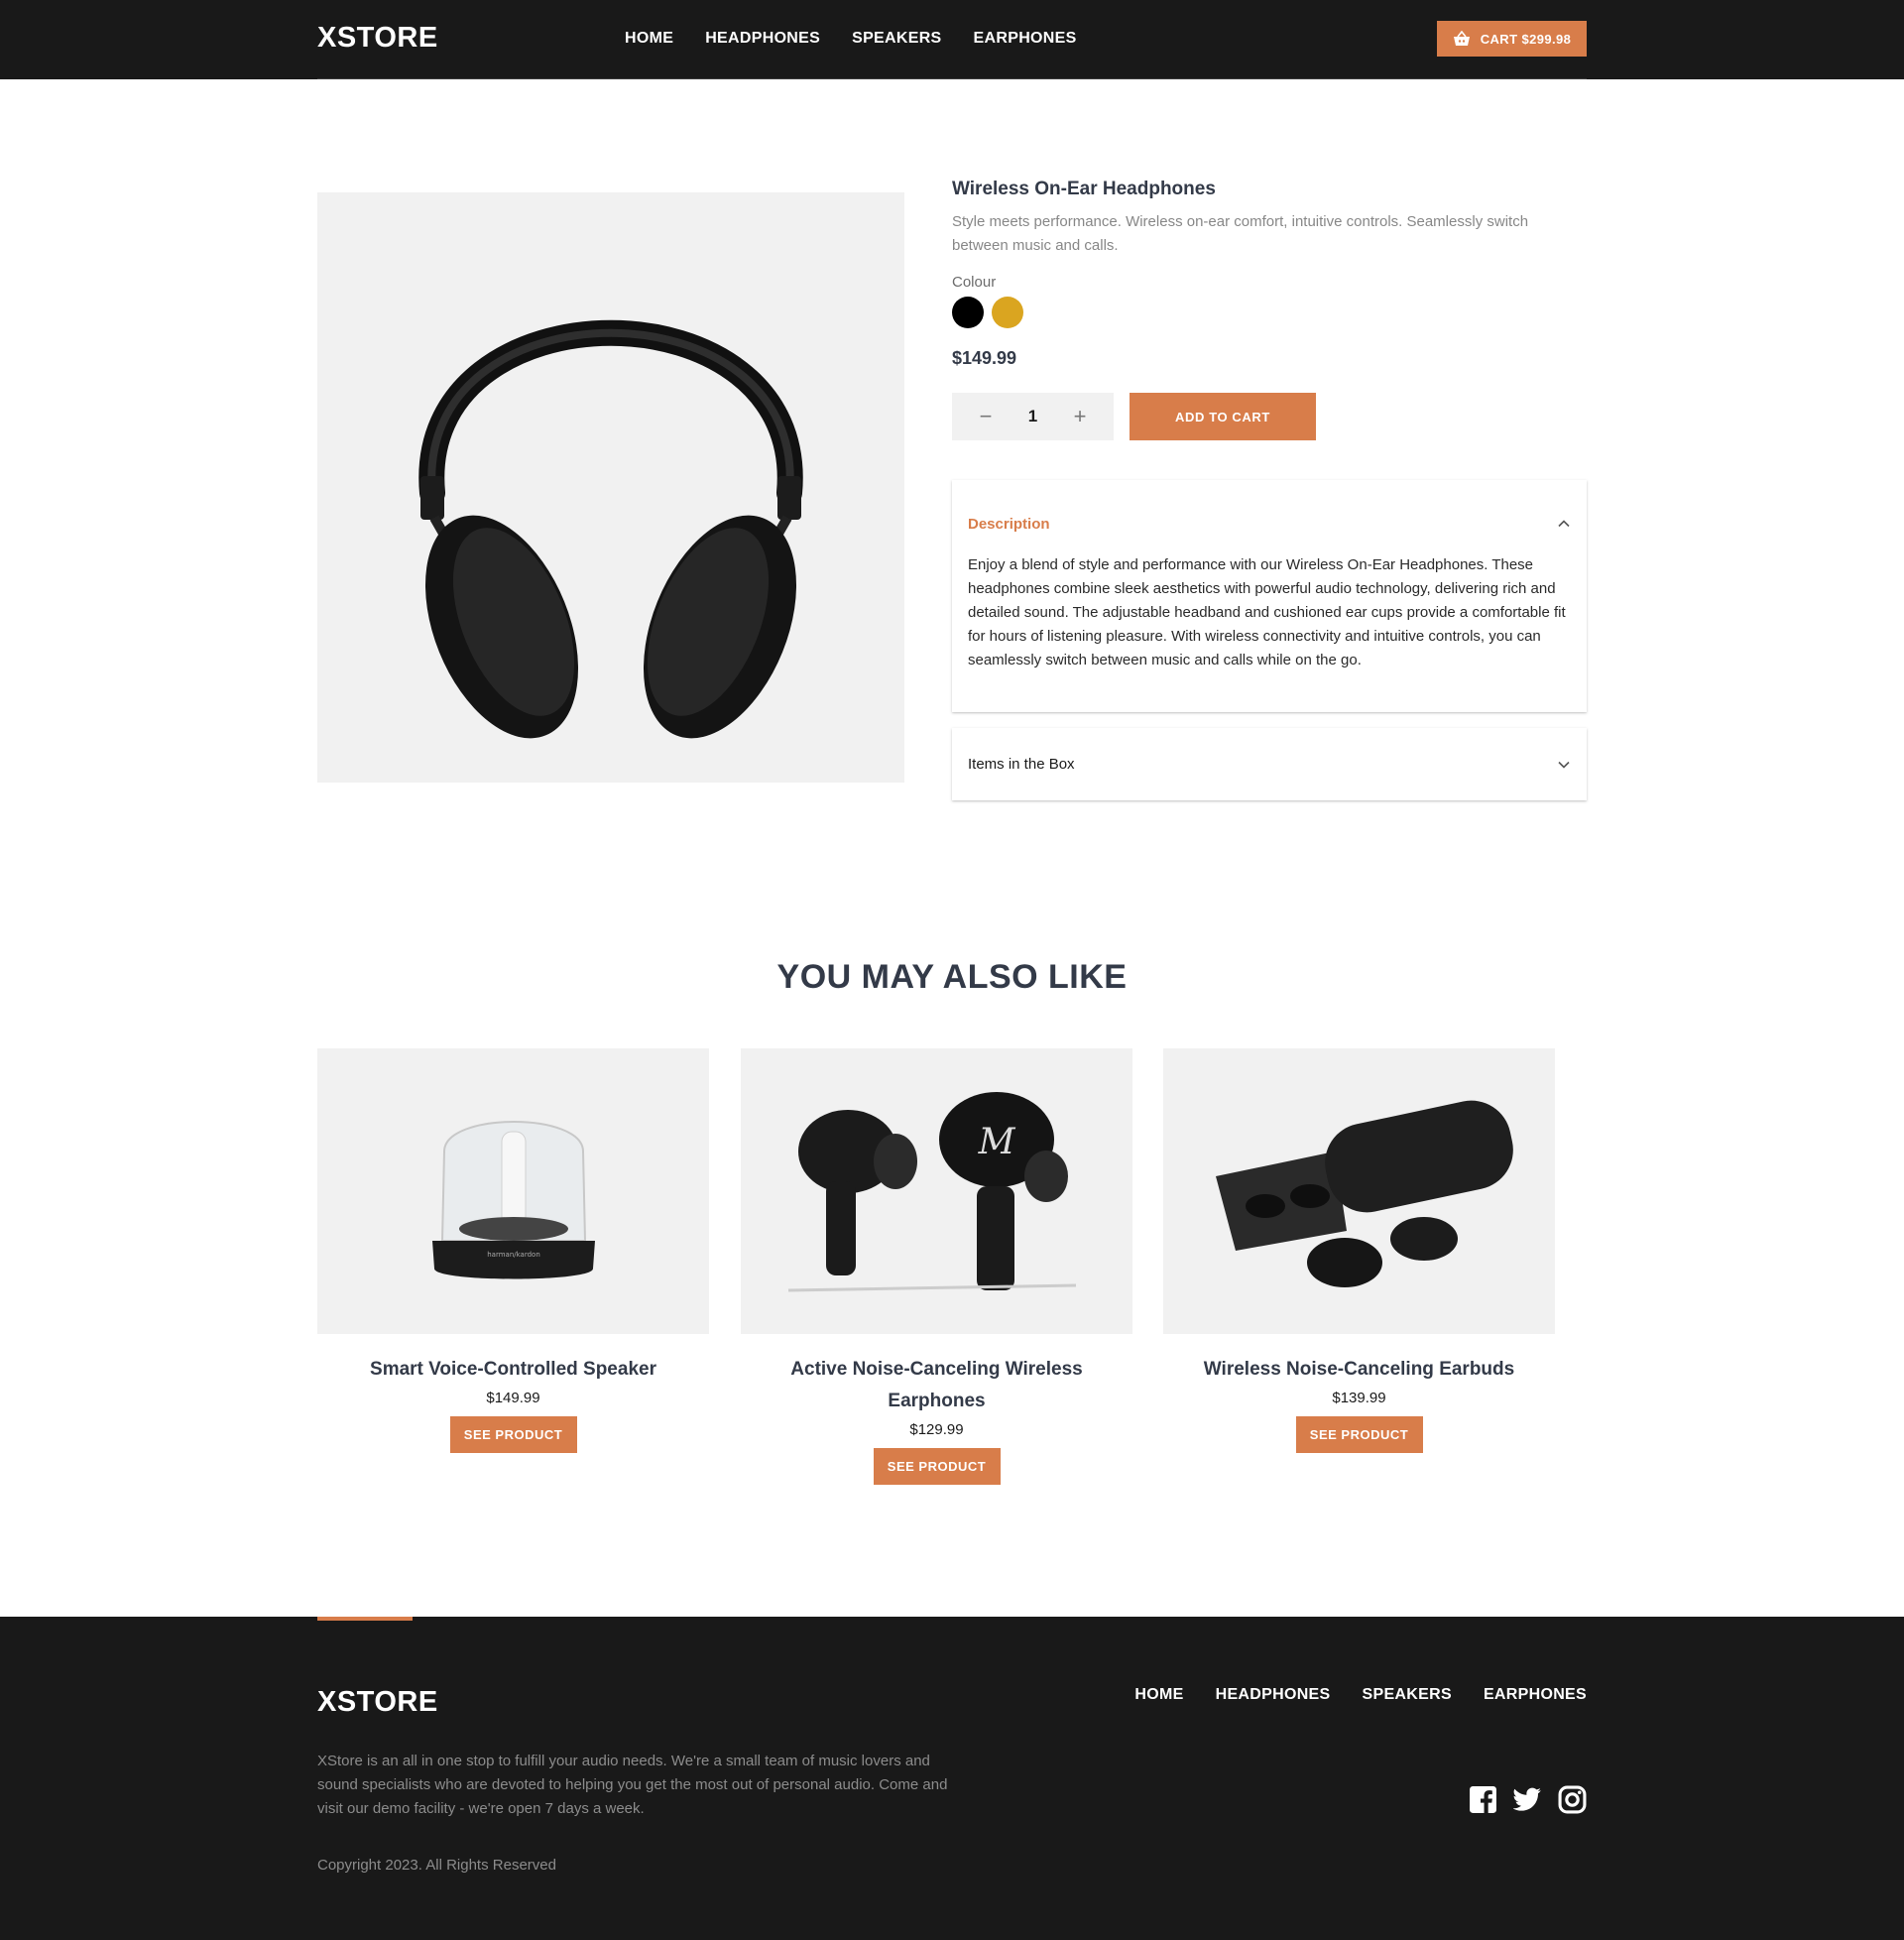  Describe the element at coordinates (1535, 1695) in the screenshot. I see `footer-nav-earphones: EARPHONES` at that location.